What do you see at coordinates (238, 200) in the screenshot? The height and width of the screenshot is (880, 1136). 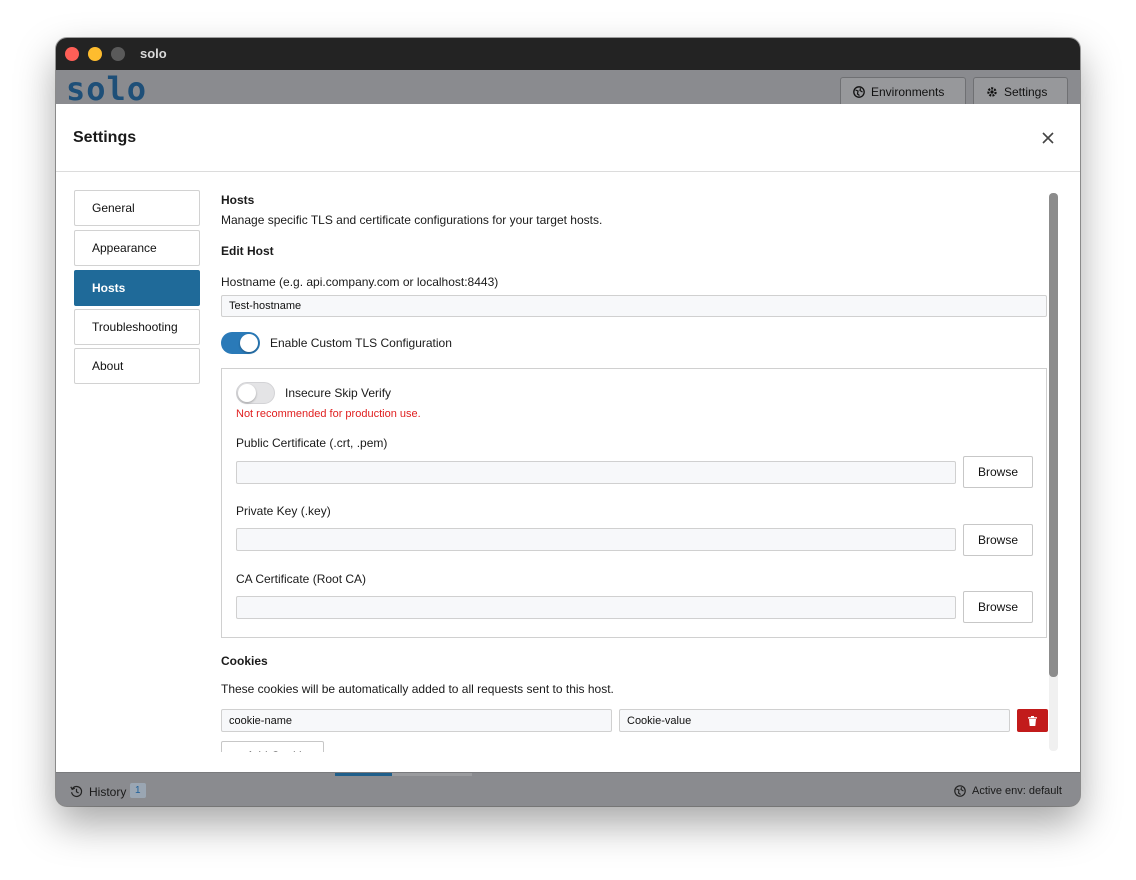 I see `hosts-heading: Hosts` at bounding box center [238, 200].